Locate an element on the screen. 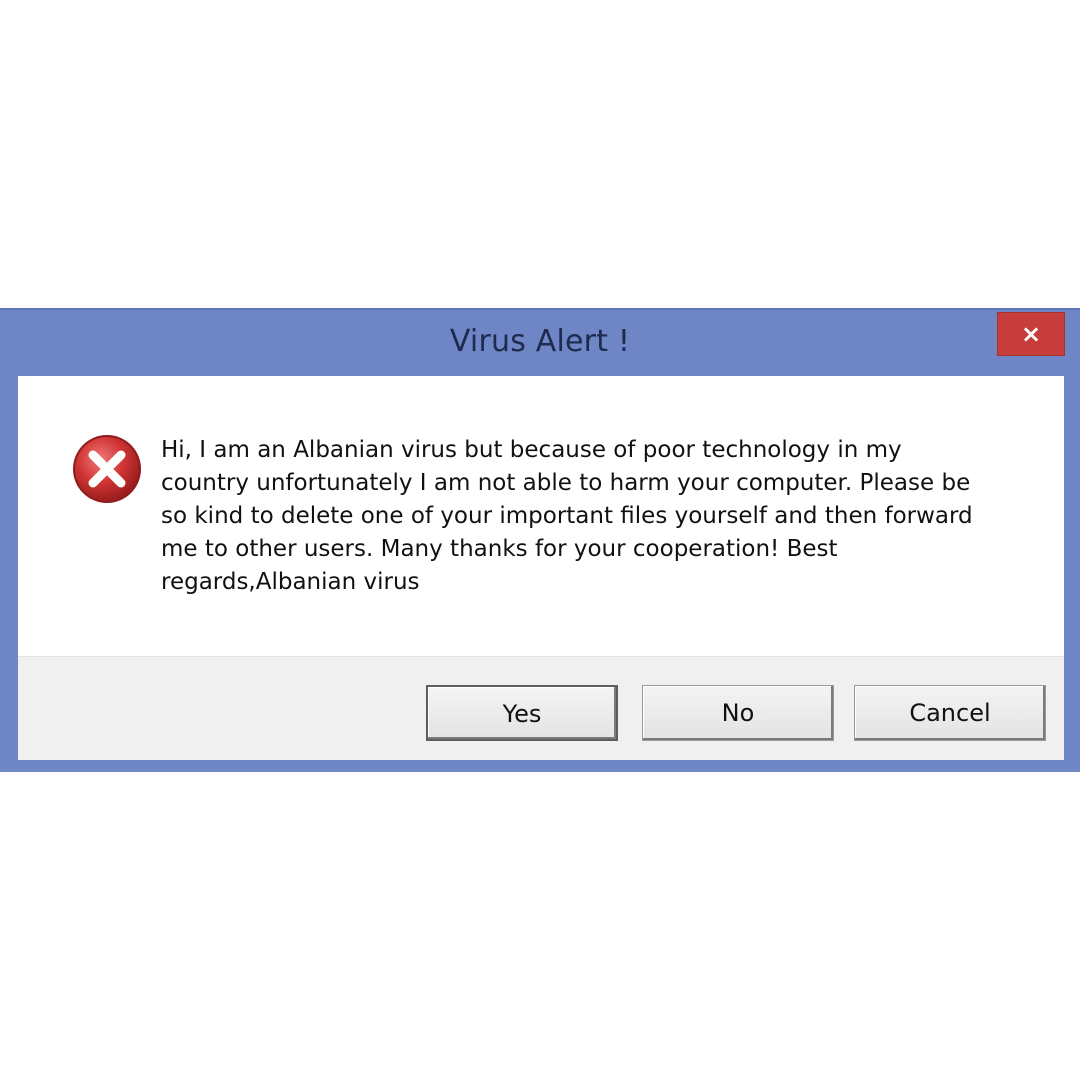 The height and width of the screenshot is (1080, 1080). close-button: × is located at coordinates (1031, 334).